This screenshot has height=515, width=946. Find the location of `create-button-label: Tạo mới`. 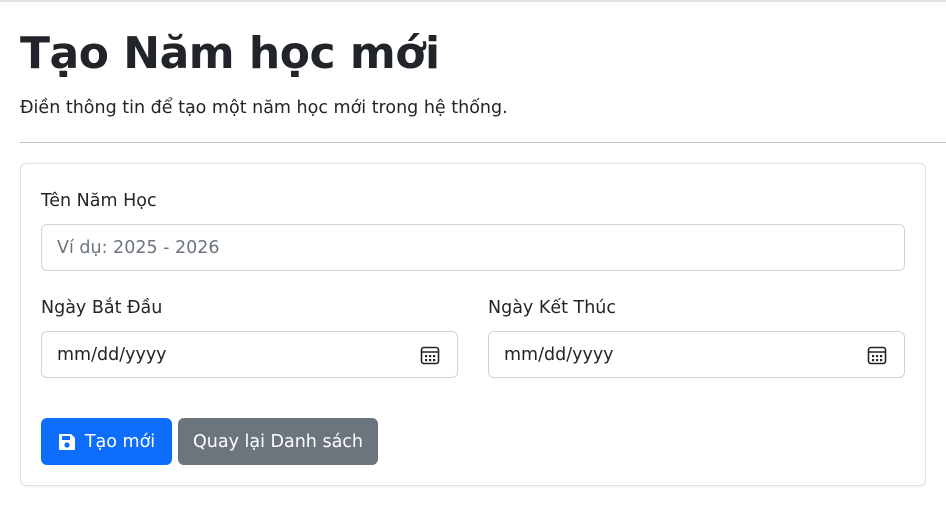

create-button-label: Tạo mới is located at coordinates (120, 441).